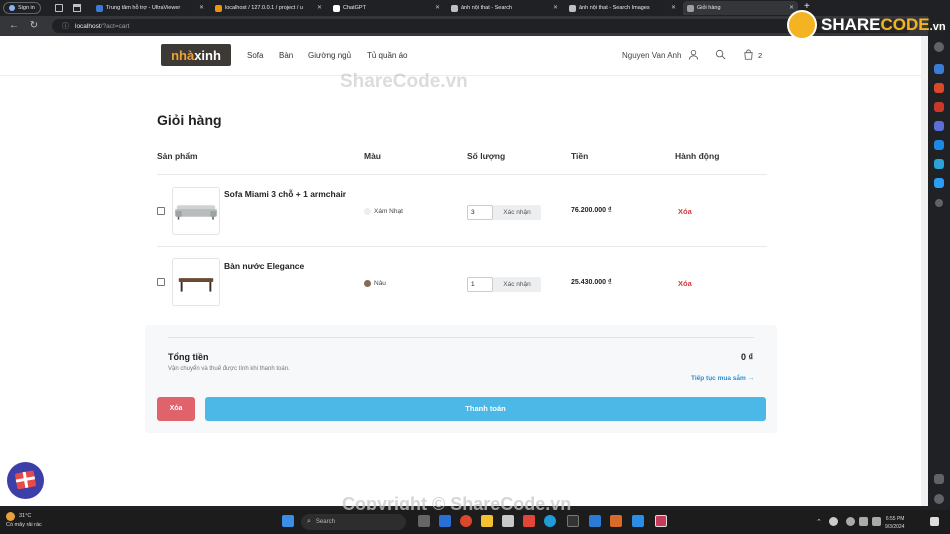 This screenshot has height=534, width=950. Describe the element at coordinates (309, 521) in the screenshot. I see `search-icon: ⌕` at that location.